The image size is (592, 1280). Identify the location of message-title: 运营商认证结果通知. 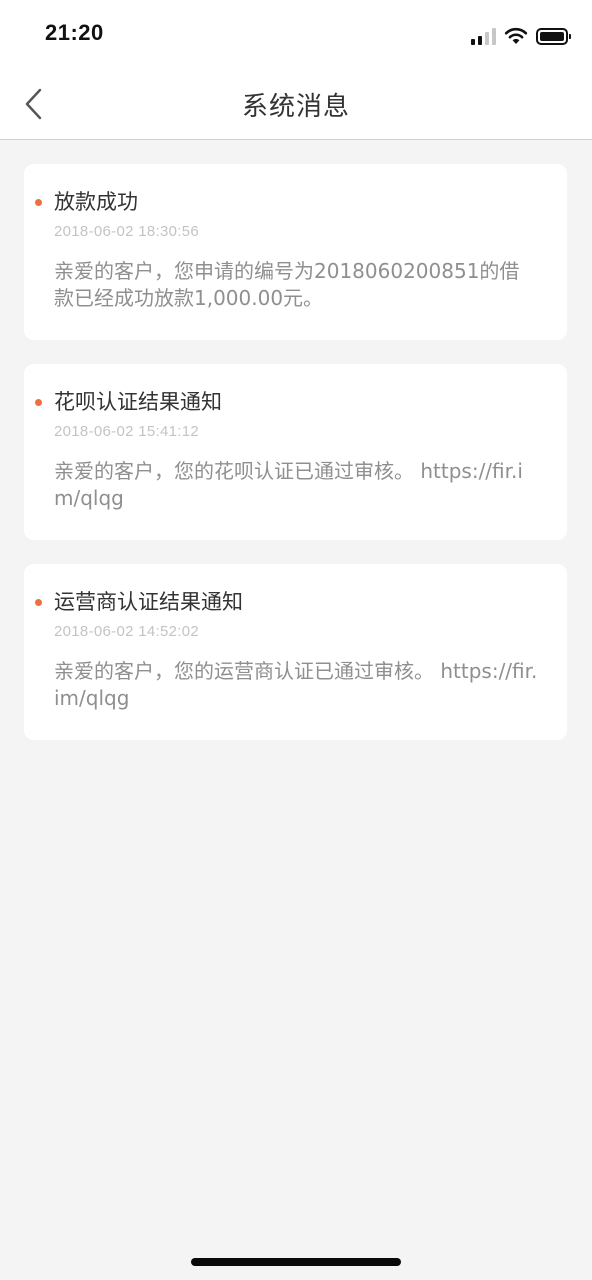
(148, 602).